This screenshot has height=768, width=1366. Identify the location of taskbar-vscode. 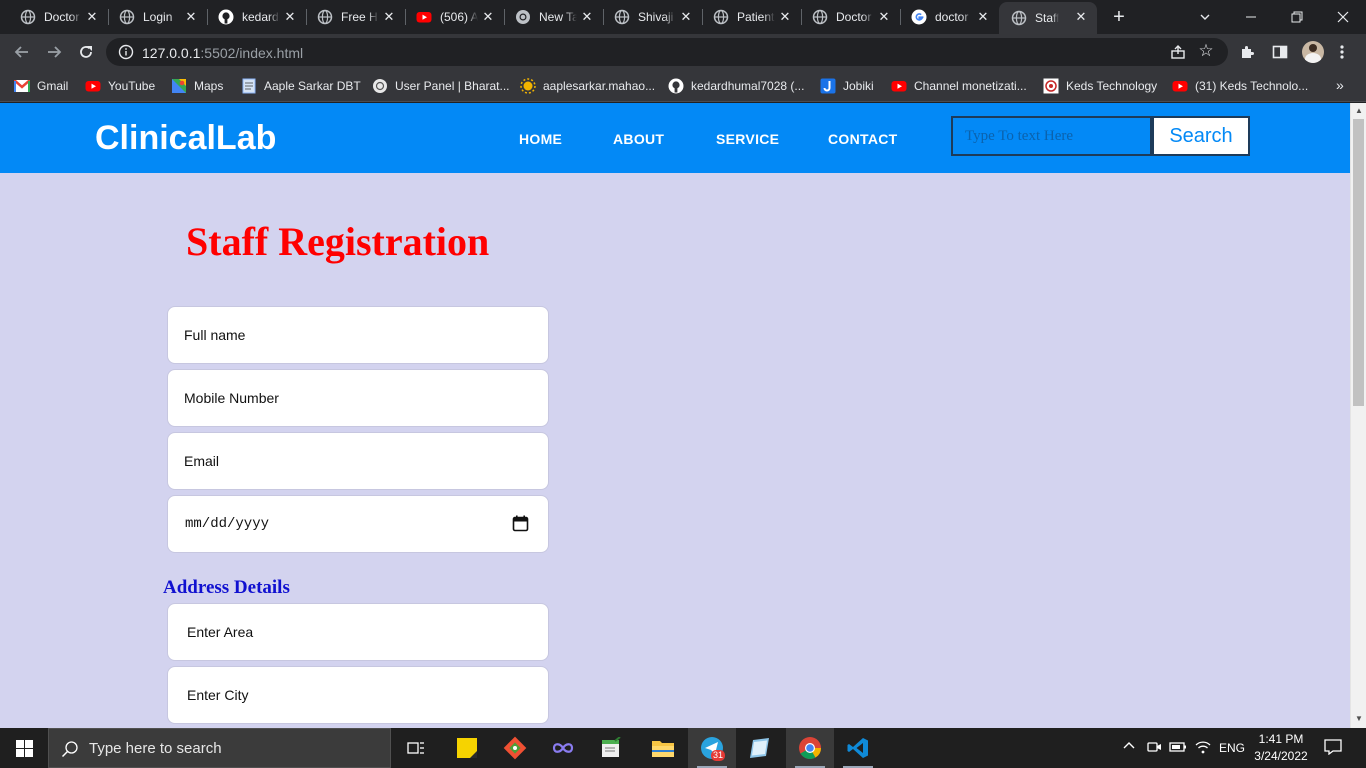
(858, 748).